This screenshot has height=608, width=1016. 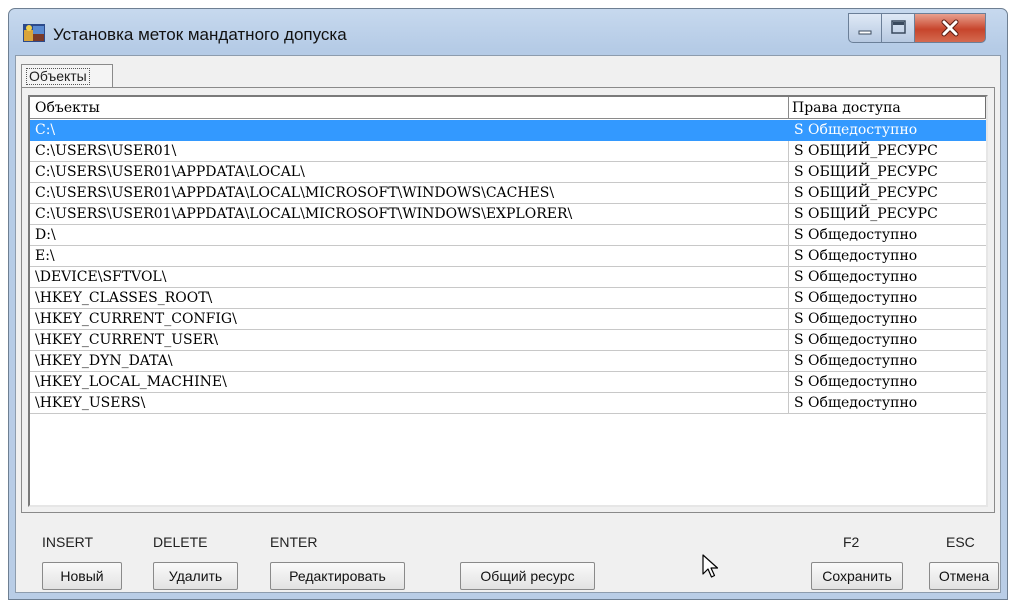 I want to click on table-row: \HKEY_DYN_DATA\ S Общедоступно, so click(x=508, y=361).